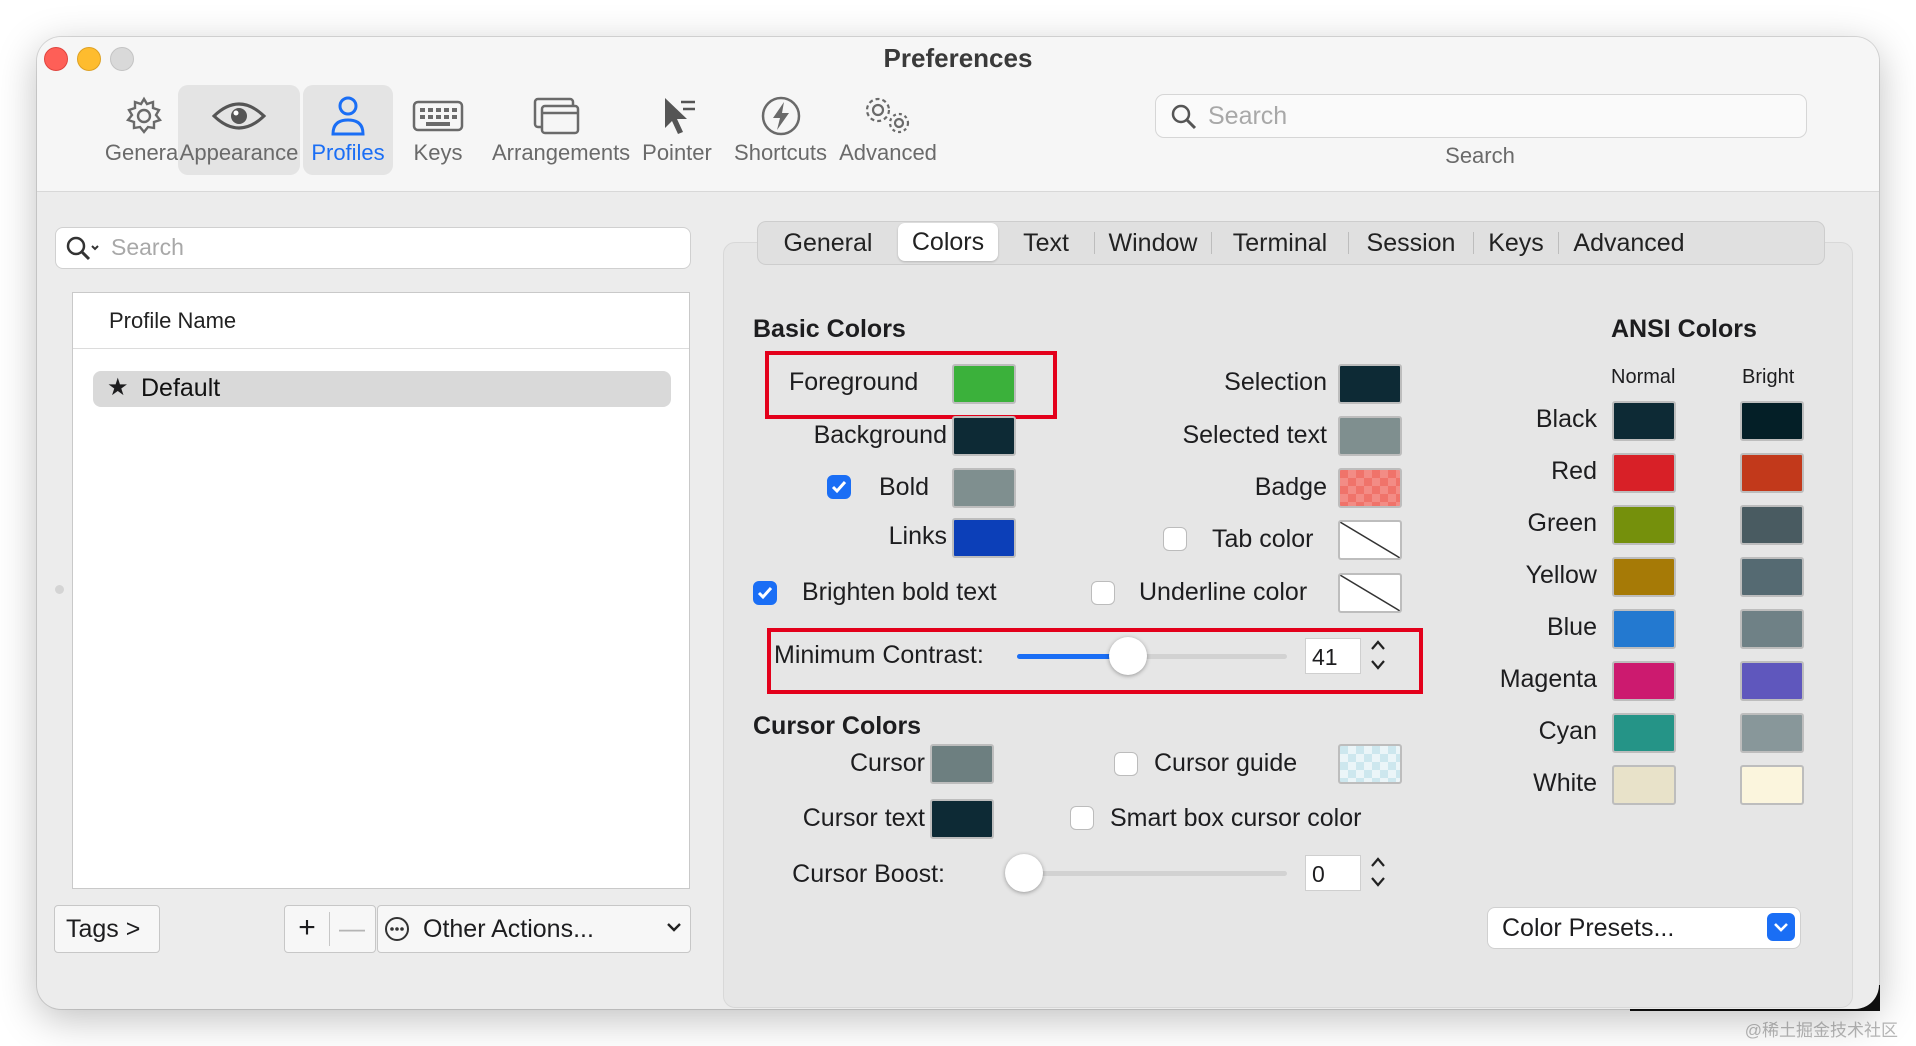 This screenshot has width=1916, height=1046. Describe the element at coordinates (1223, 592) in the screenshot. I see `underline-color-label: Underline color` at that location.